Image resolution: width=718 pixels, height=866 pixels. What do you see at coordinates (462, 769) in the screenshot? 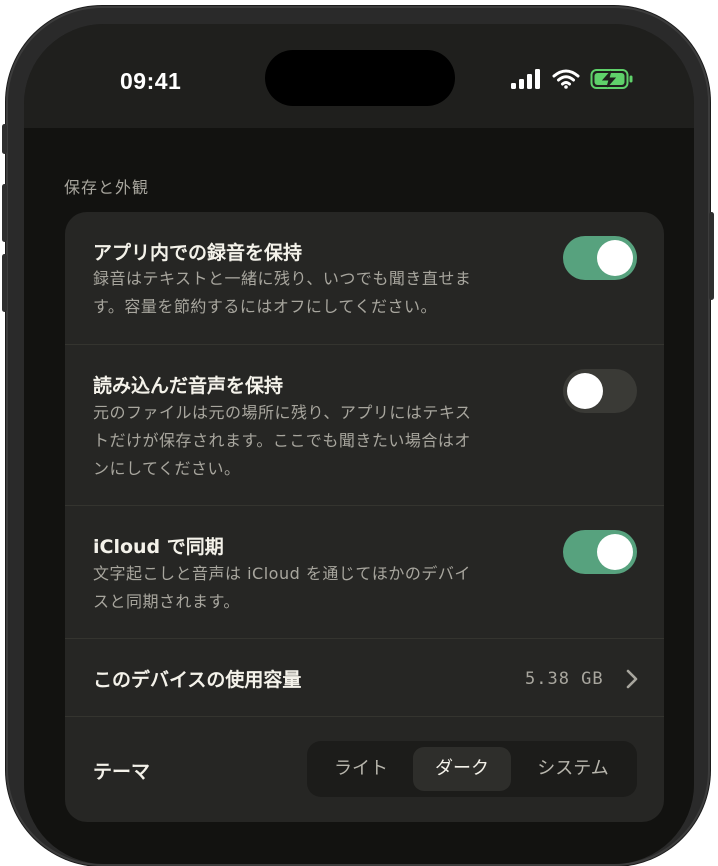
I see `theme-option-dark: ダーク` at bounding box center [462, 769].